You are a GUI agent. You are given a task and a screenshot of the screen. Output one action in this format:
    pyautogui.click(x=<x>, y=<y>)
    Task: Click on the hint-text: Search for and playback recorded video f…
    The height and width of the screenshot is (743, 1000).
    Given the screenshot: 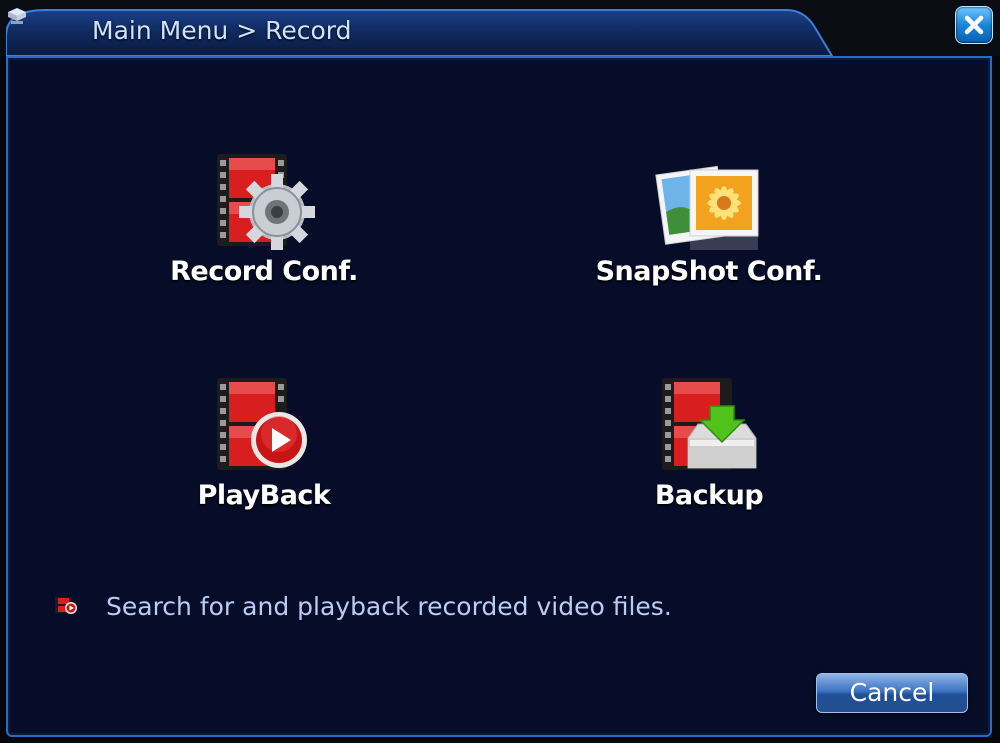 What is the action you would take?
    pyautogui.click(x=389, y=606)
    